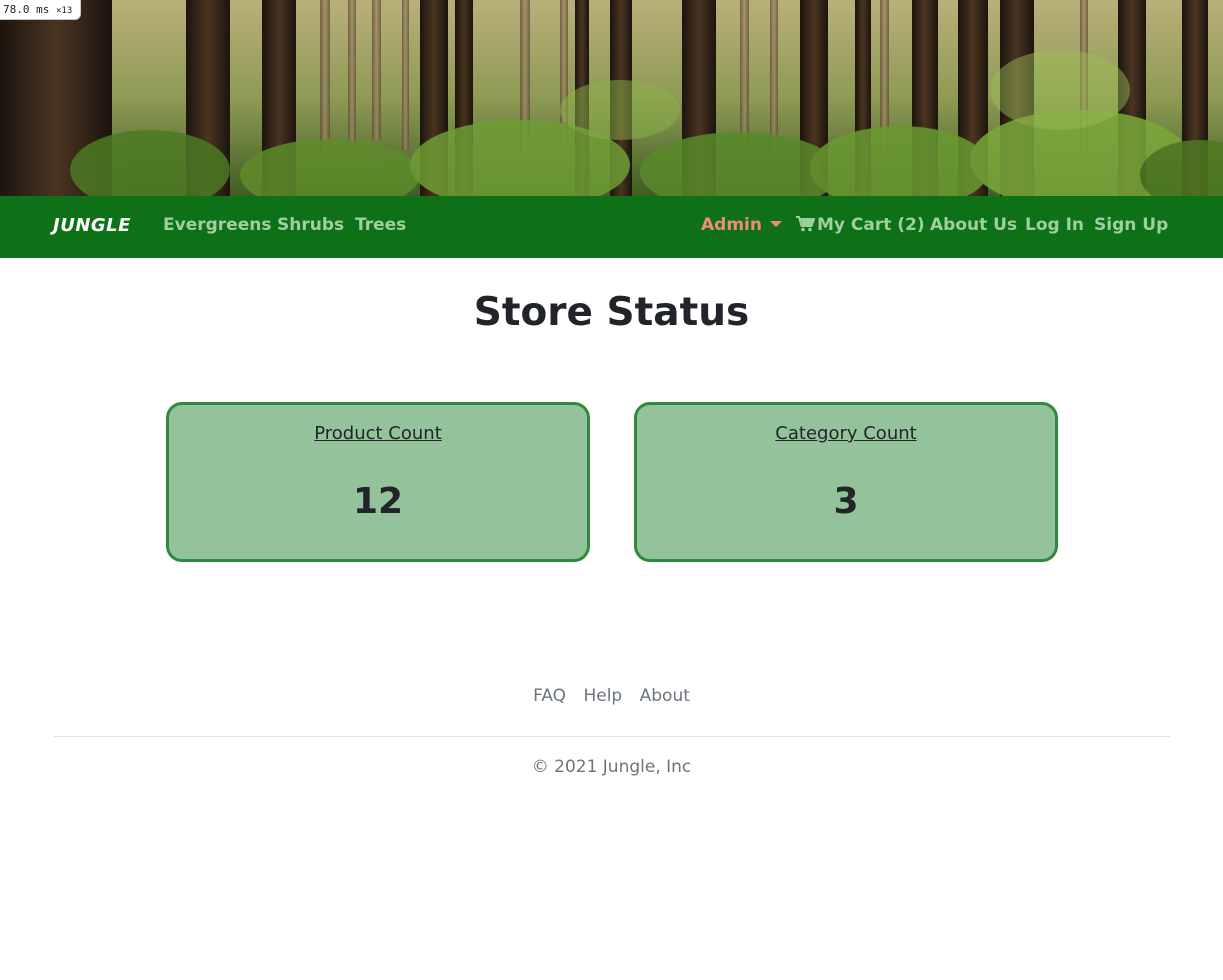 The image size is (1223, 980). Describe the element at coordinates (805, 224) in the screenshot. I see `shopping-cart-icon` at that location.